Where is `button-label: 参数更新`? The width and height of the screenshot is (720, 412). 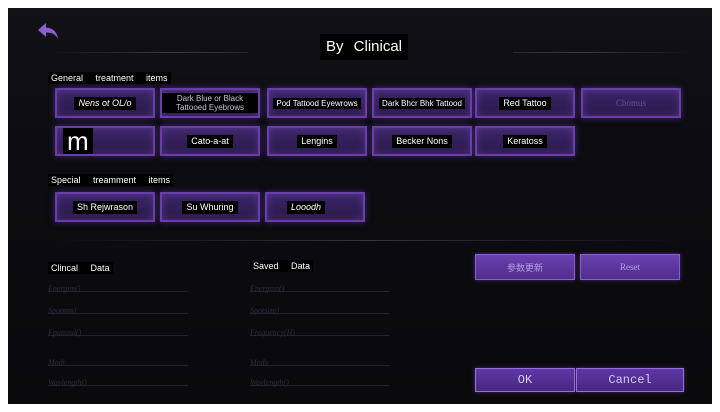
button-label: 参数更新 is located at coordinates (524, 267).